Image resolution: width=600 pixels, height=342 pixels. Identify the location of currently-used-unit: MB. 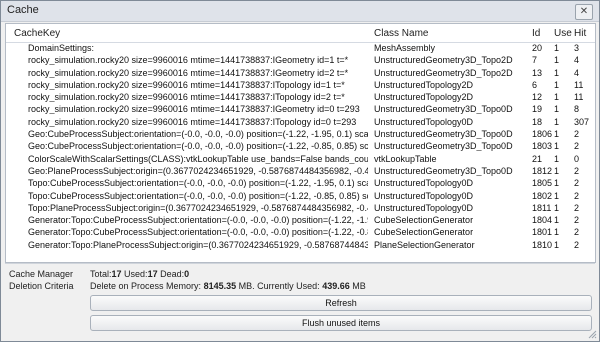
(359, 286).